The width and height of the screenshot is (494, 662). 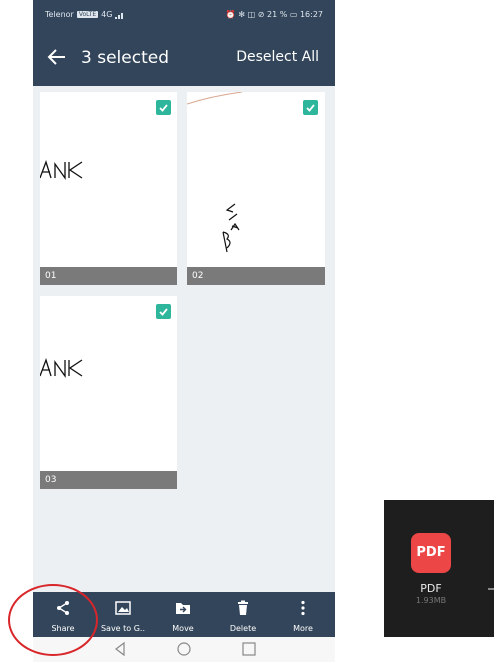 I want to click on page-label: 01, so click(x=108, y=276).